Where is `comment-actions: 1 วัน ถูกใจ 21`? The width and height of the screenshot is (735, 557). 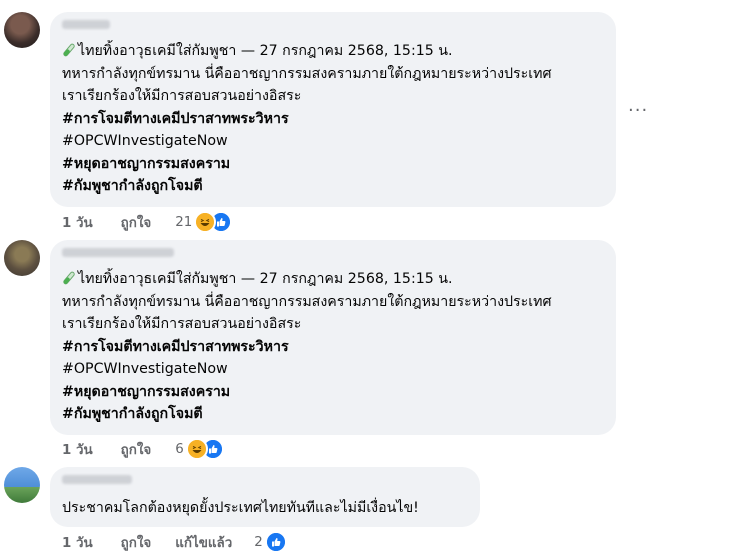 comment-actions: 1 วัน ถูกใจ 21 is located at coordinates (147, 222).